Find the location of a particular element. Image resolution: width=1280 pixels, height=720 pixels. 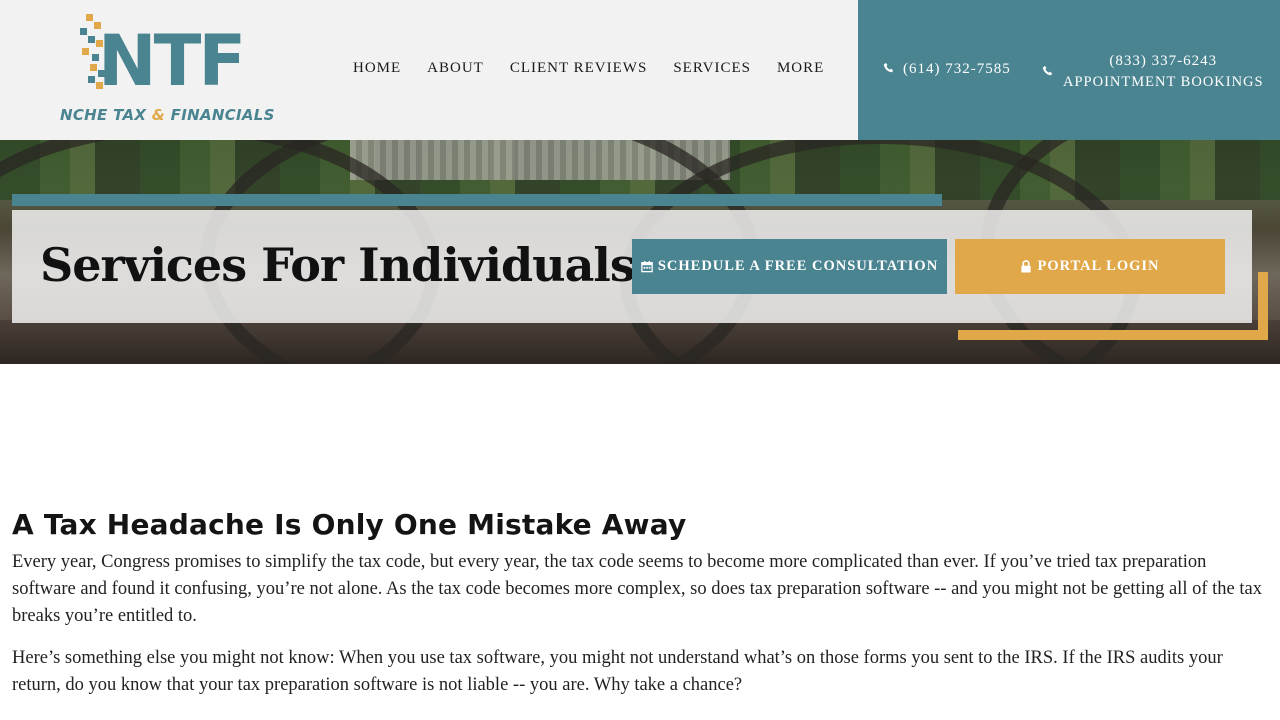

portal-login-button: PORTAL LOGIN is located at coordinates (1090, 266).